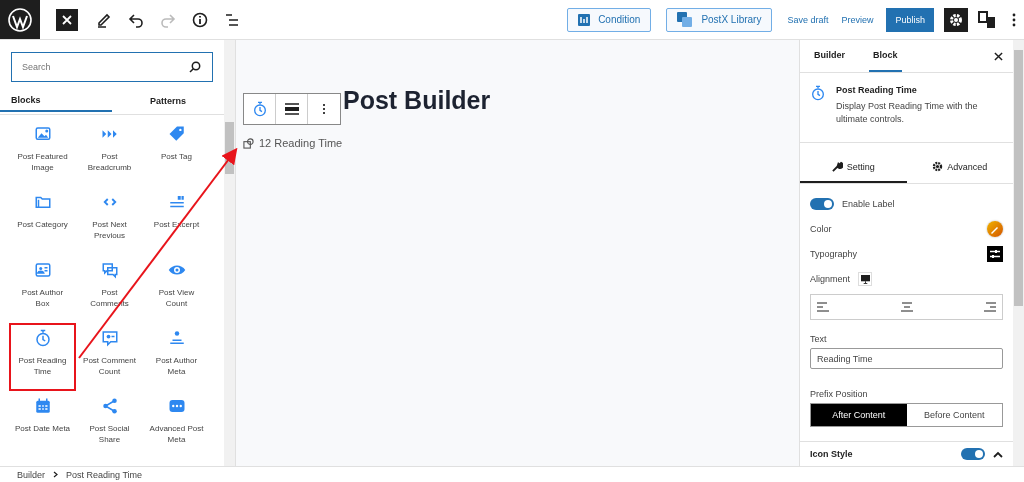 The width and height of the screenshot is (1024, 482). I want to click on block-item: Advanced Post Meta, so click(176, 425).